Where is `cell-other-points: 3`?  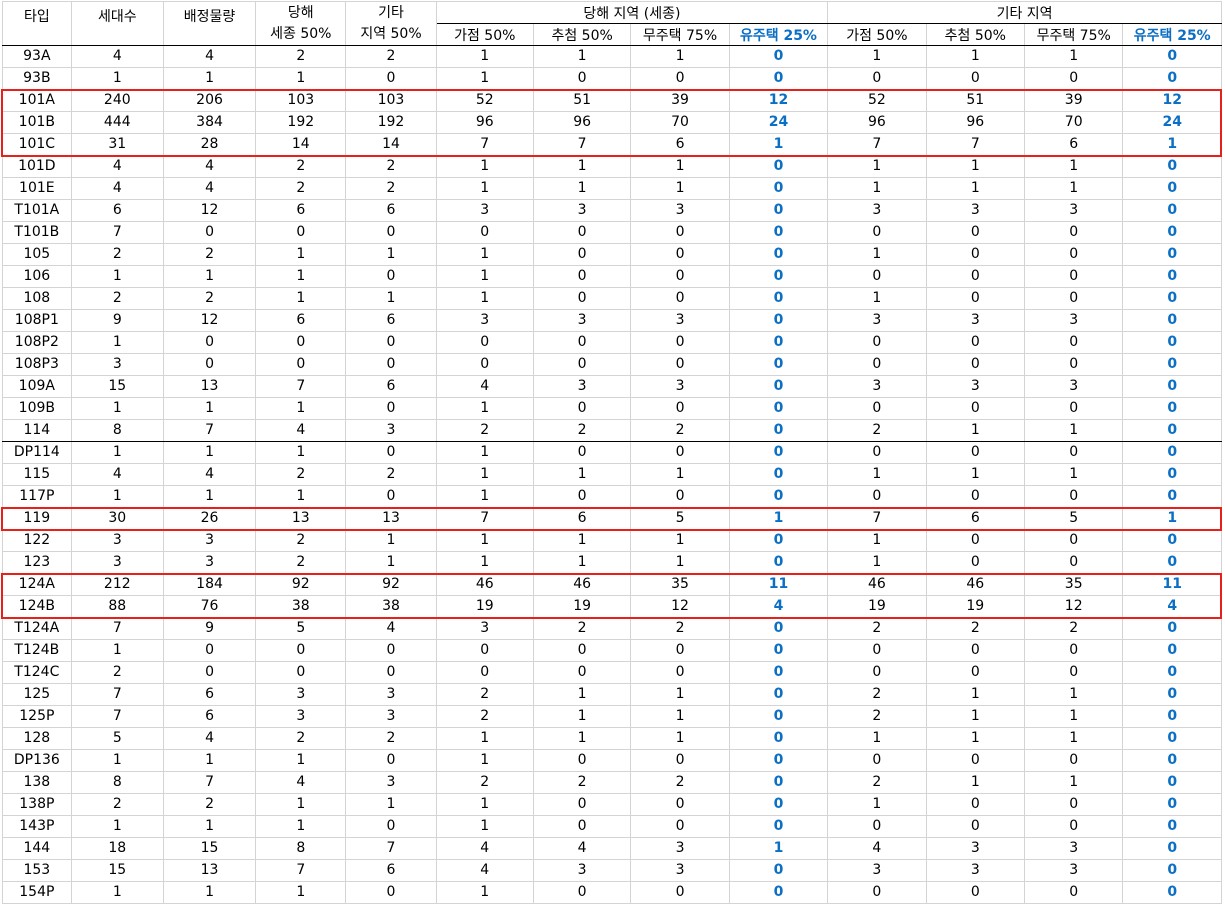 cell-other-points: 3 is located at coordinates (877, 210).